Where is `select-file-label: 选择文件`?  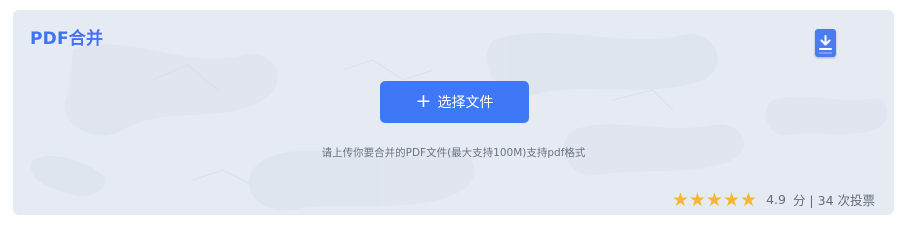 select-file-label: 选择文件 is located at coordinates (465, 103).